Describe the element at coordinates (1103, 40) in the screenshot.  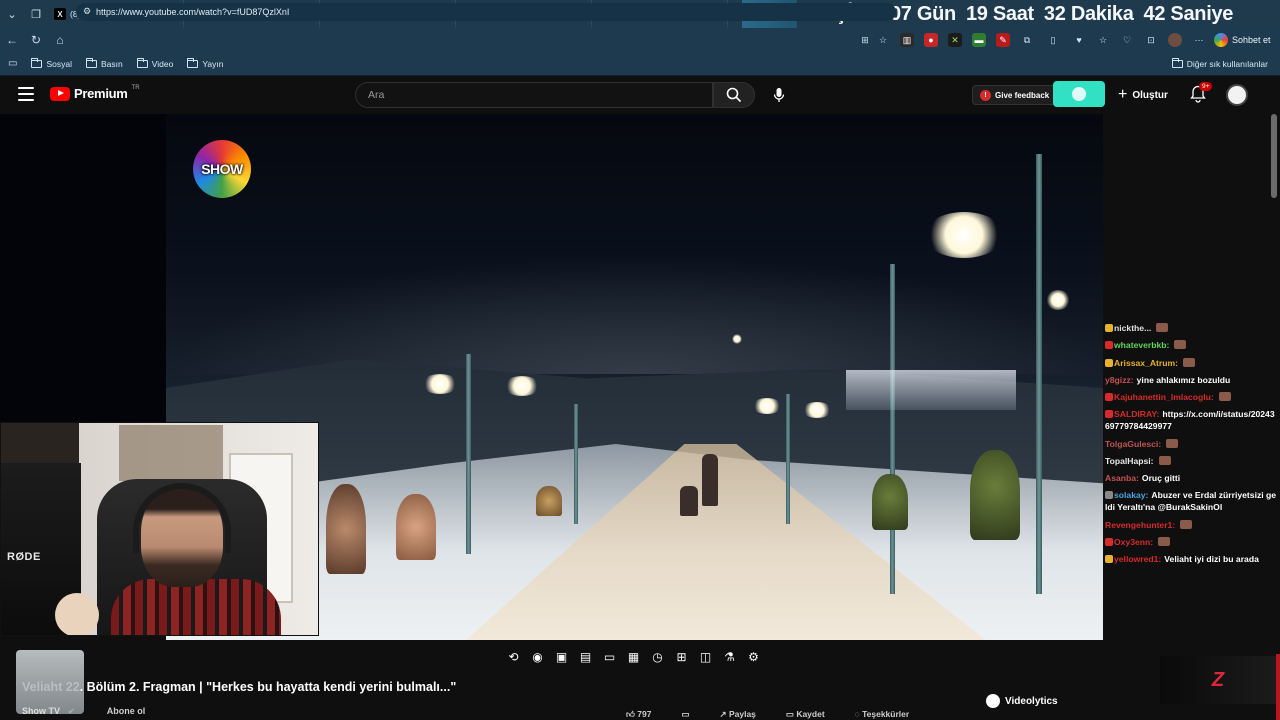
I see `collections-icon: ☆` at that location.